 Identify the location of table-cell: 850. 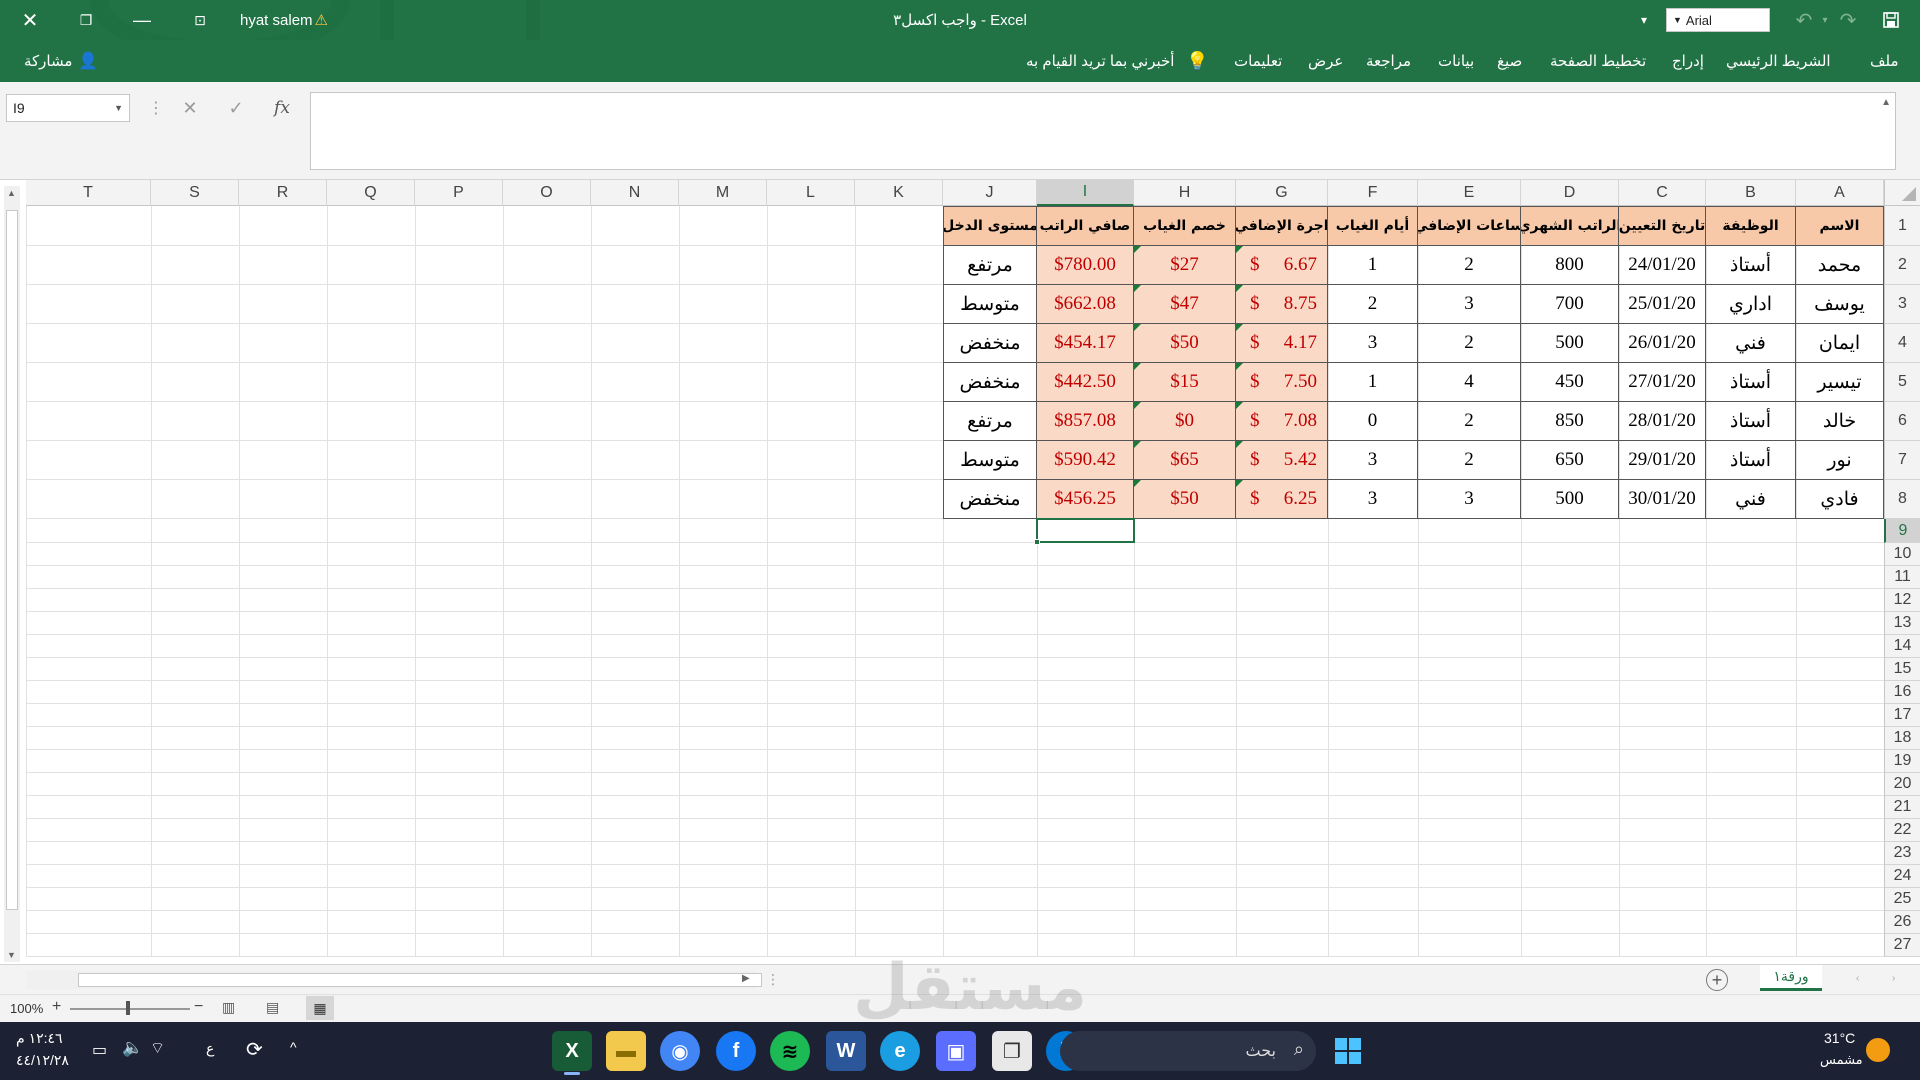
(1570, 421).